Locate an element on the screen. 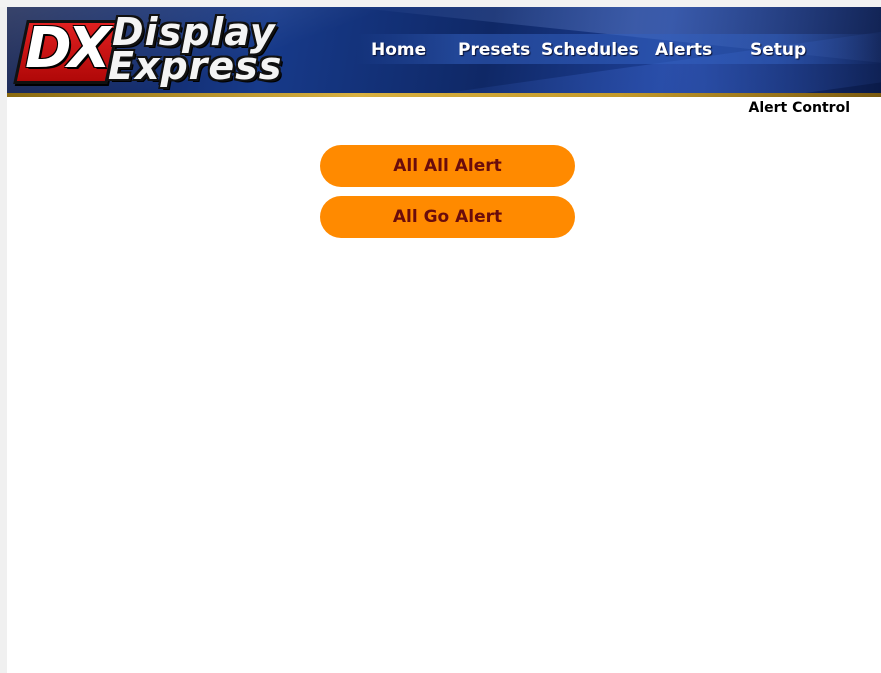 The width and height of the screenshot is (881, 673). dx-logo: DX is located at coordinates (67, 50).